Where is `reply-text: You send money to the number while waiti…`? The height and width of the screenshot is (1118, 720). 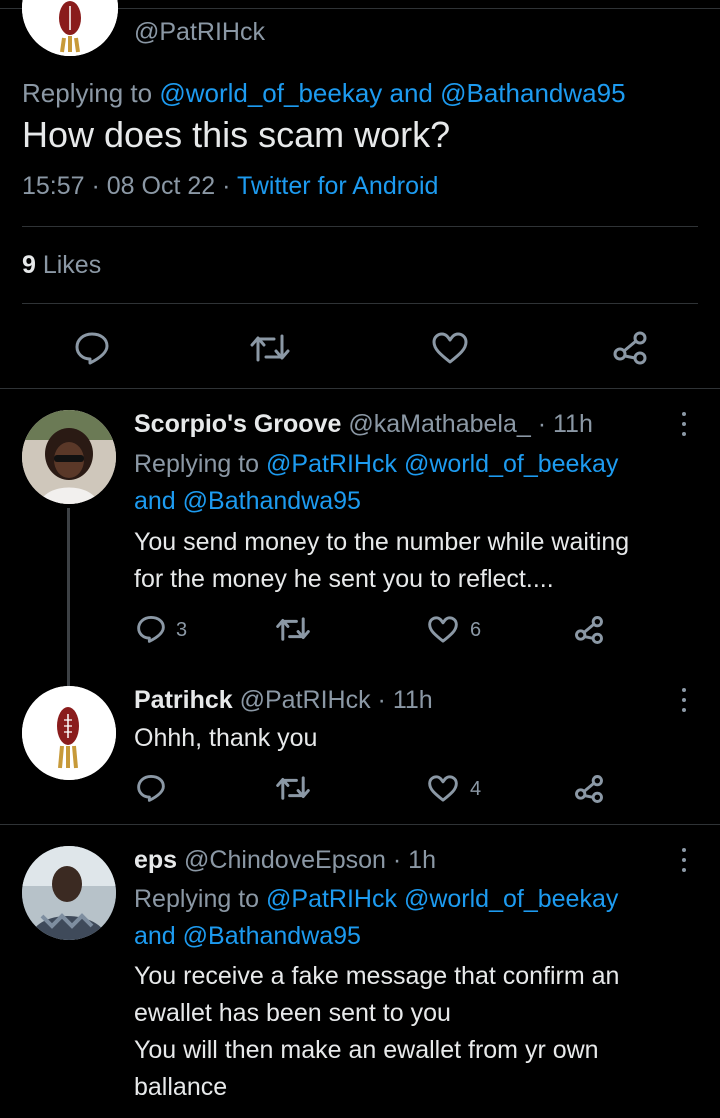
reply-text: You send money to the number while waiti… is located at coordinates (381, 561).